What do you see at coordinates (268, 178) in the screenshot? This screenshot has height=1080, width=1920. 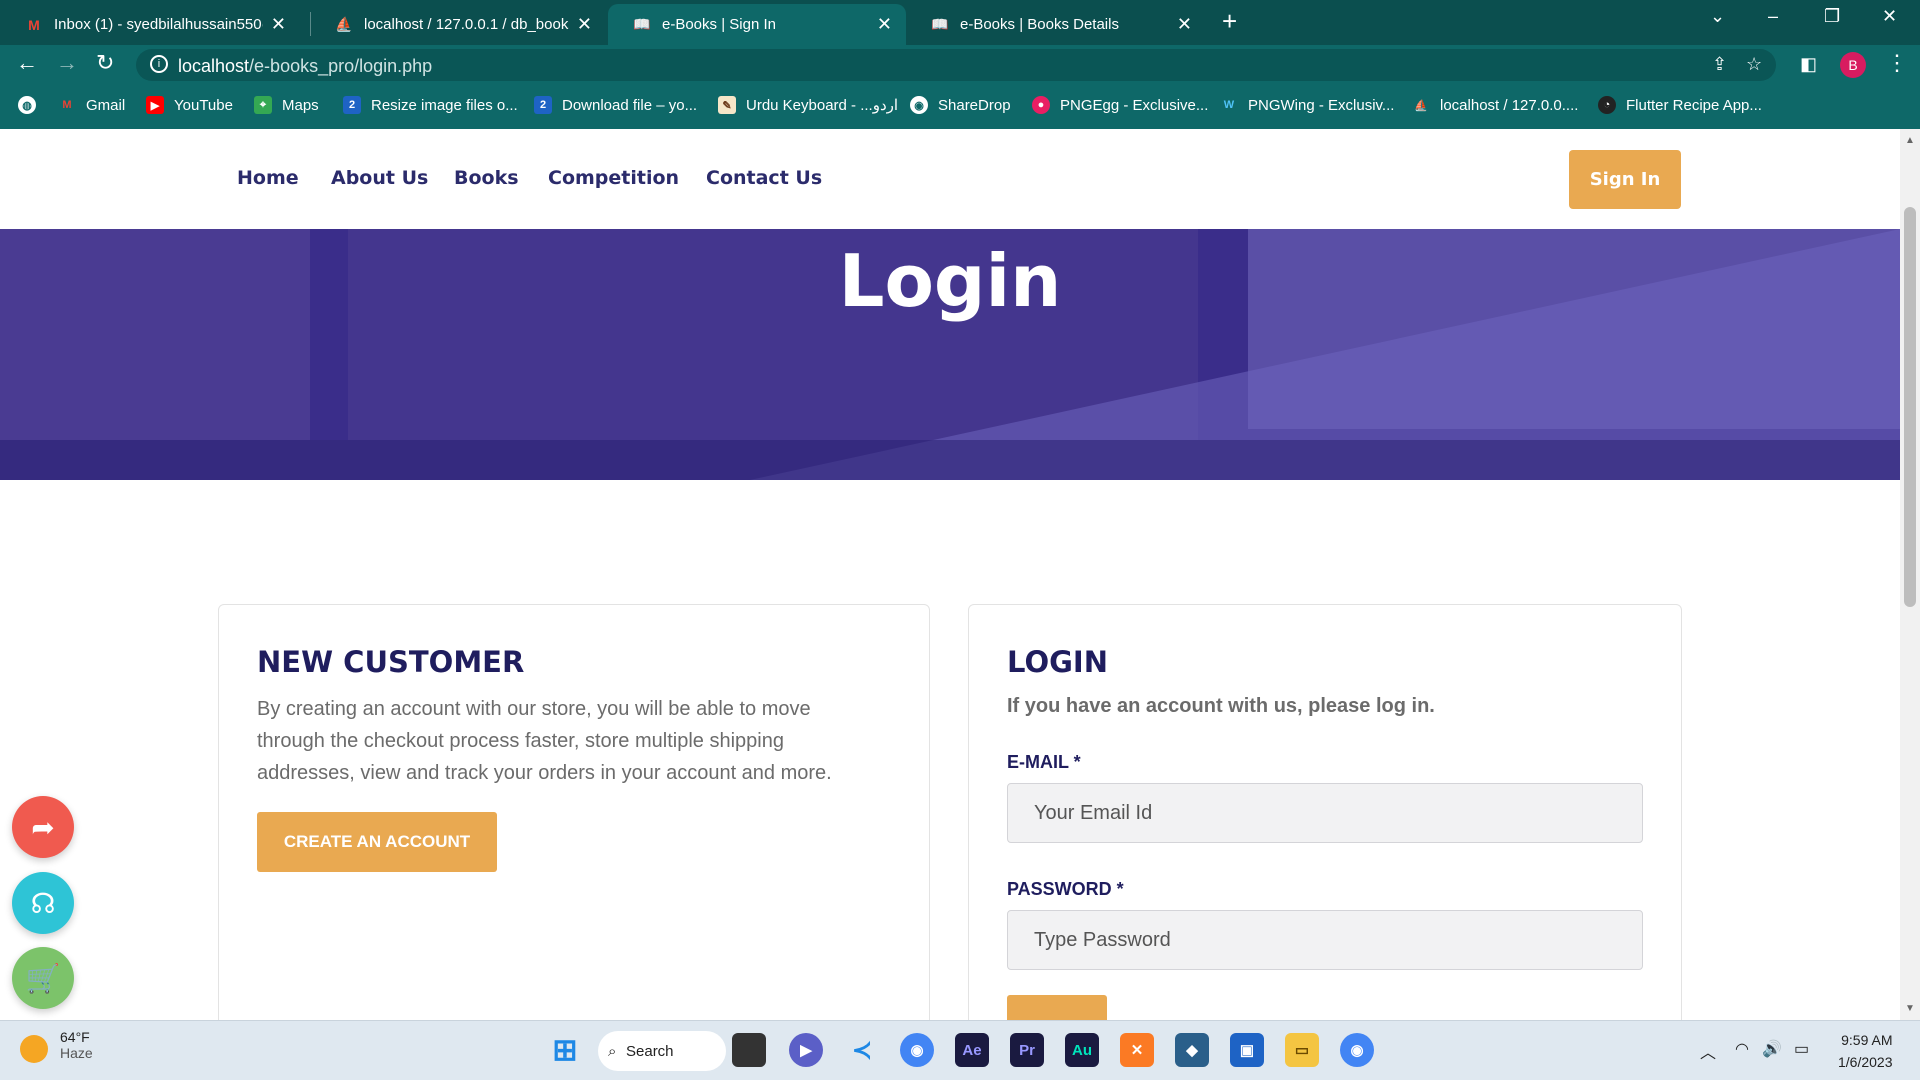 I see `nav-home: Home` at bounding box center [268, 178].